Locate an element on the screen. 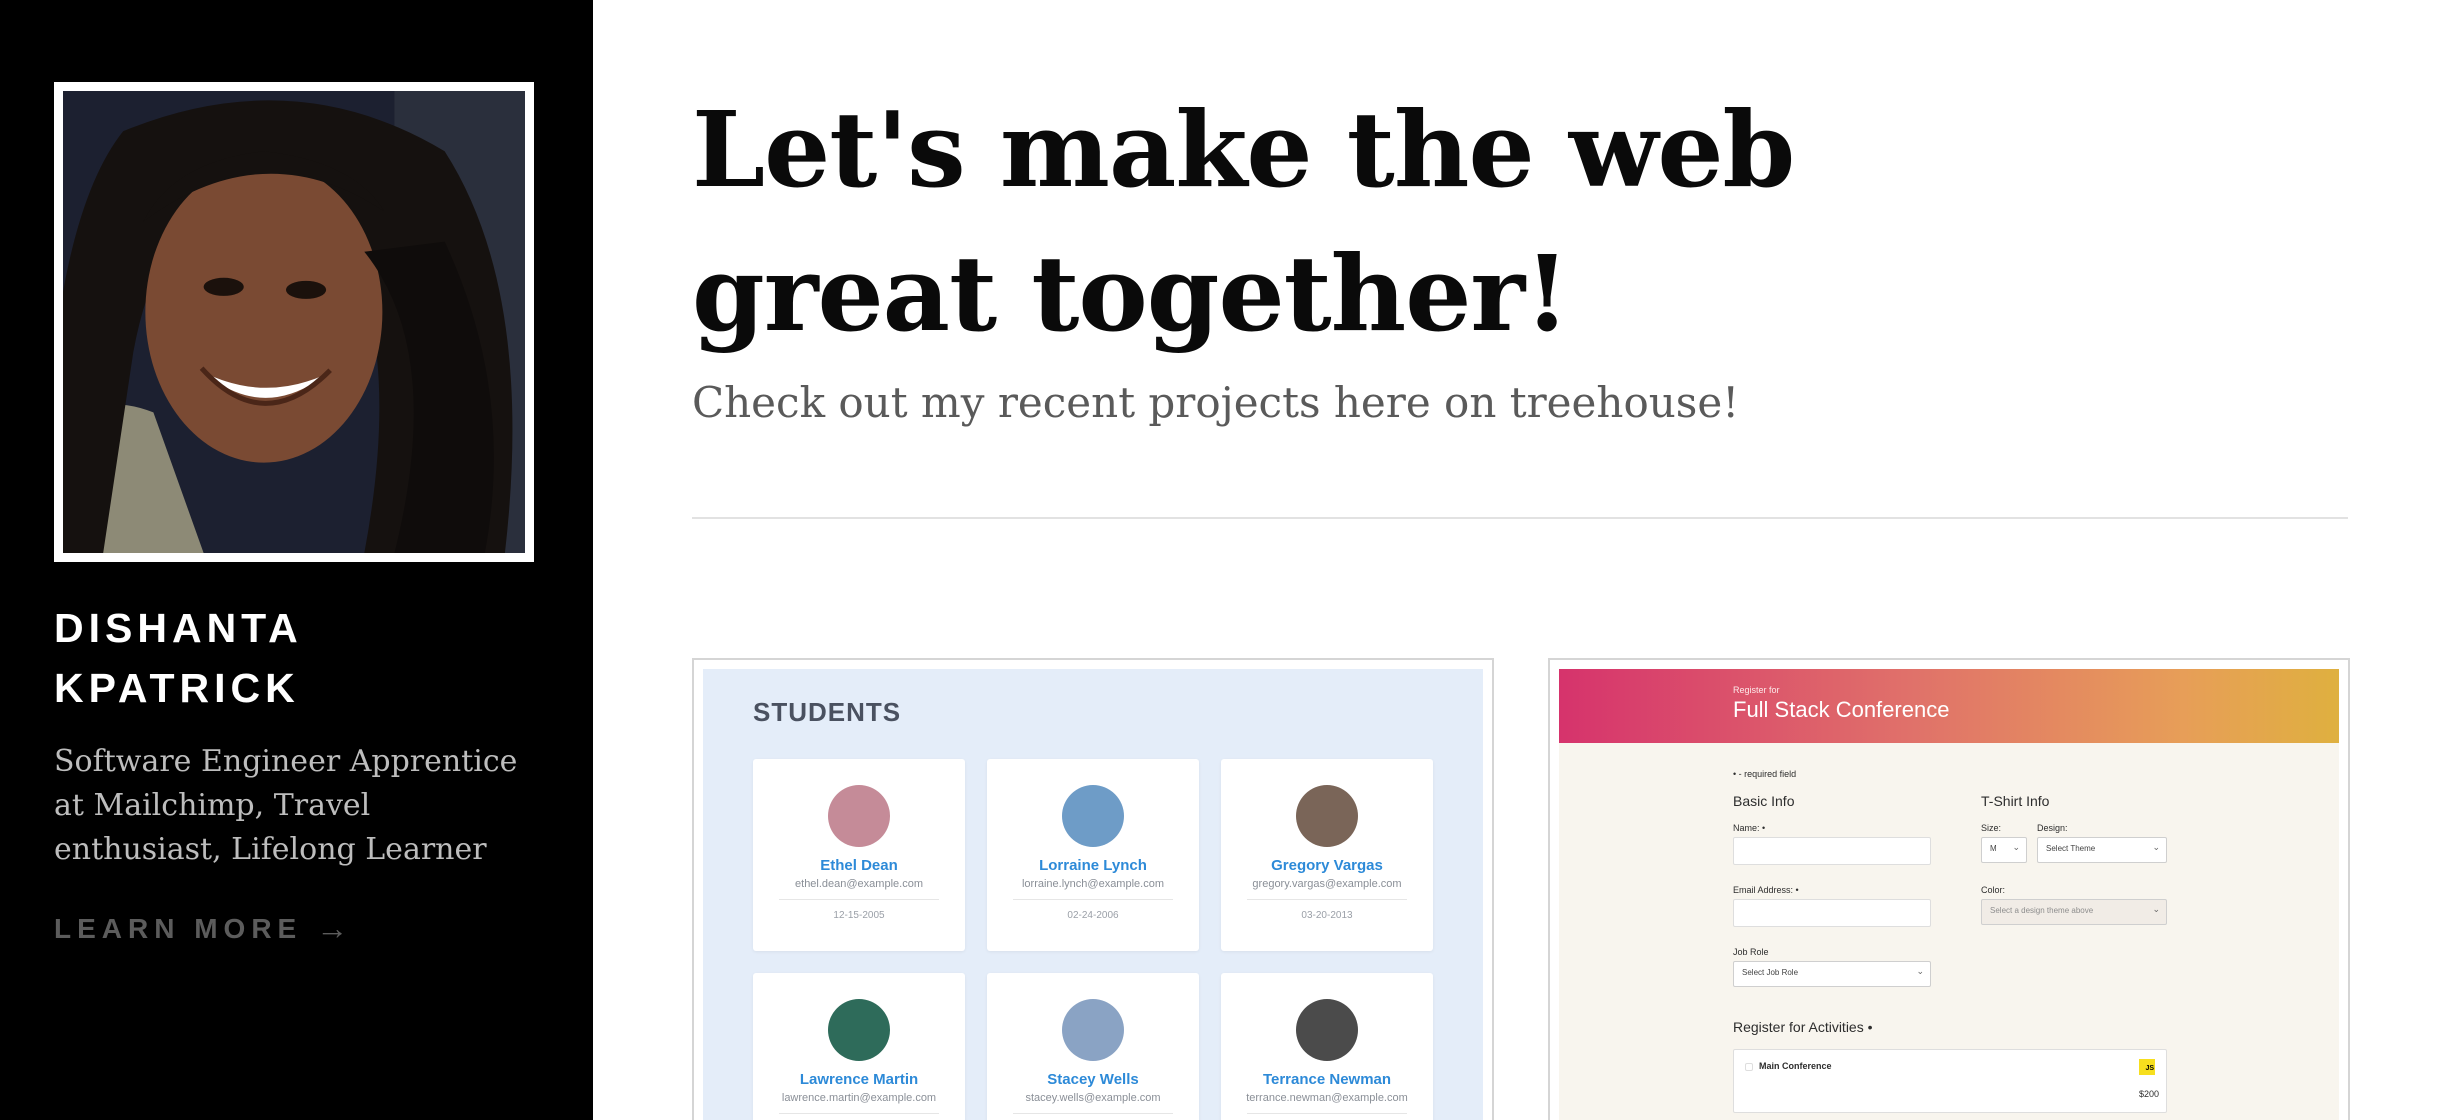 The height and width of the screenshot is (1120, 2444). avatar is located at coordinates (294, 322).